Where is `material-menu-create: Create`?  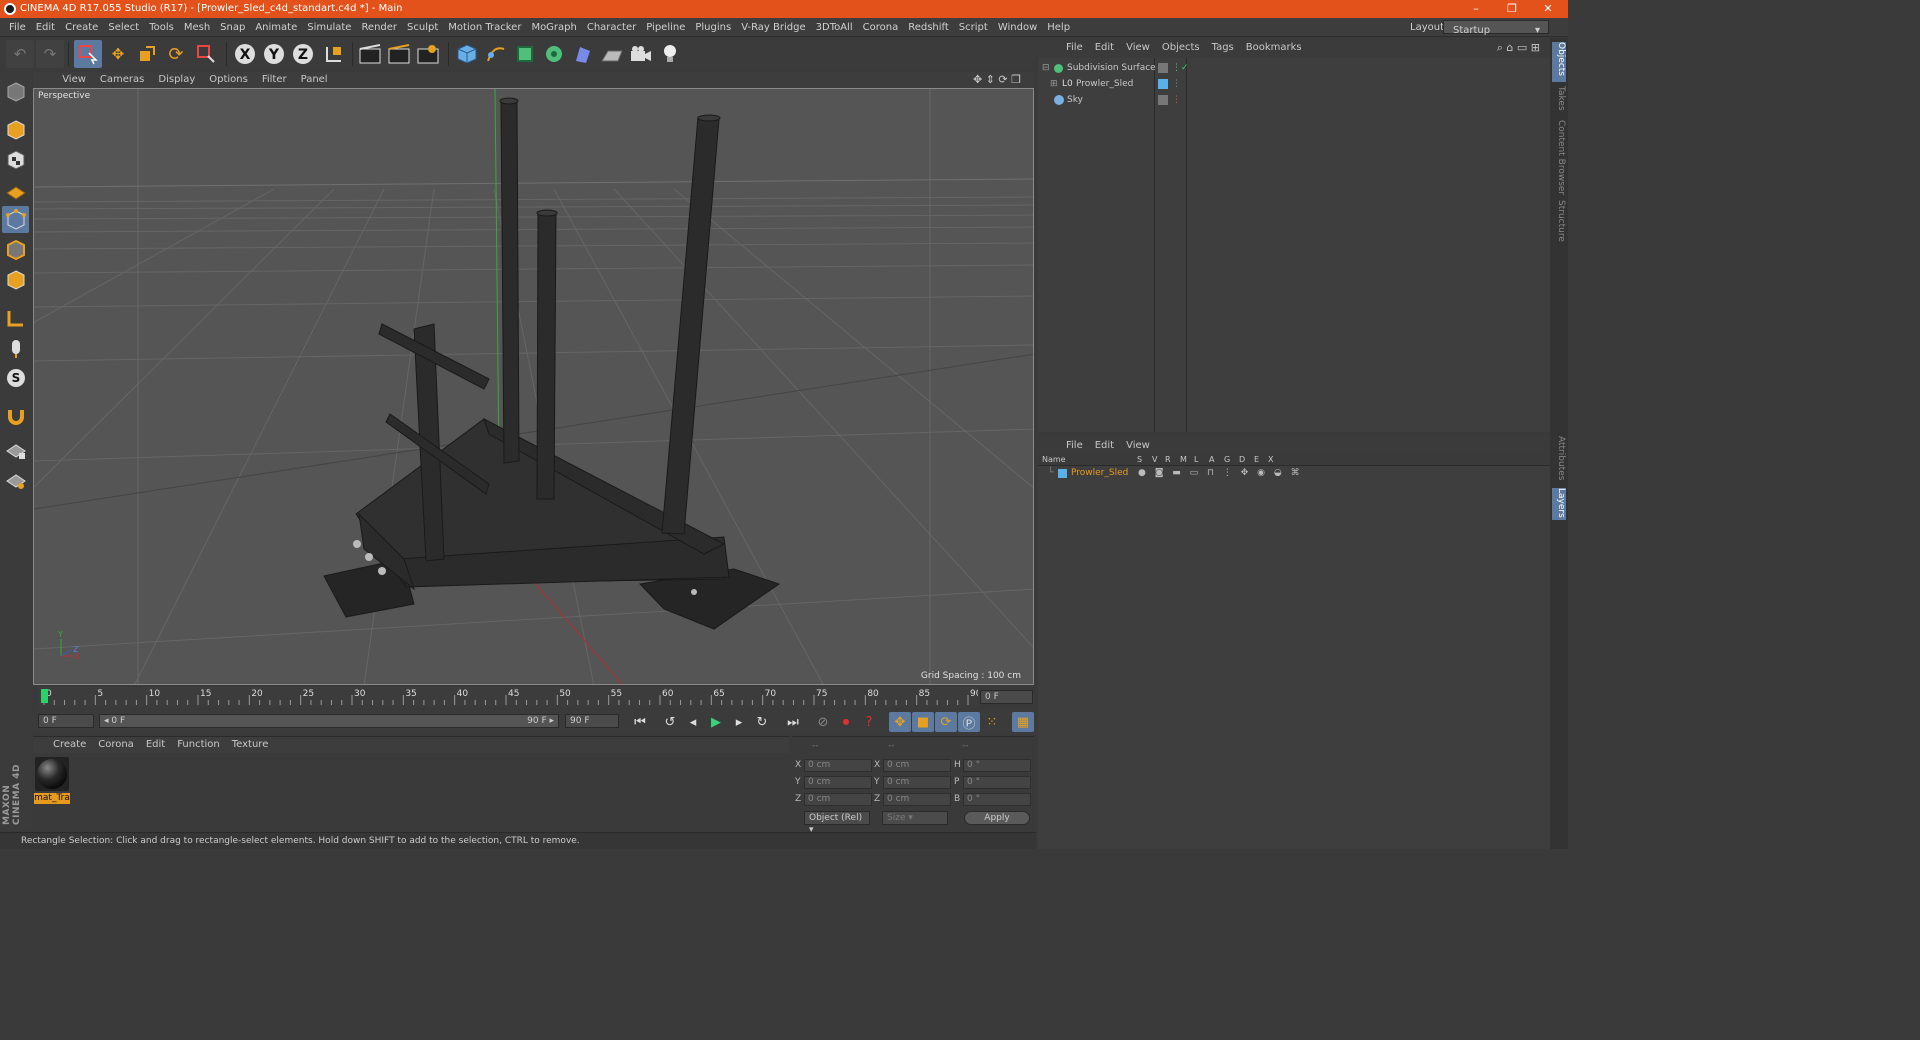
material-menu-create: Create is located at coordinates (69, 745).